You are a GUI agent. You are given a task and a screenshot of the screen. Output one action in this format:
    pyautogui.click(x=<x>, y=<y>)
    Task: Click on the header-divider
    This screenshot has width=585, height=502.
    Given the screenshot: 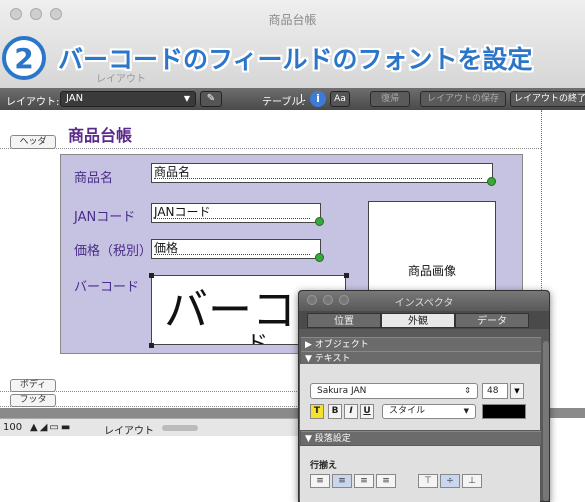 What is the action you would take?
    pyautogui.click(x=270, y=148)
    